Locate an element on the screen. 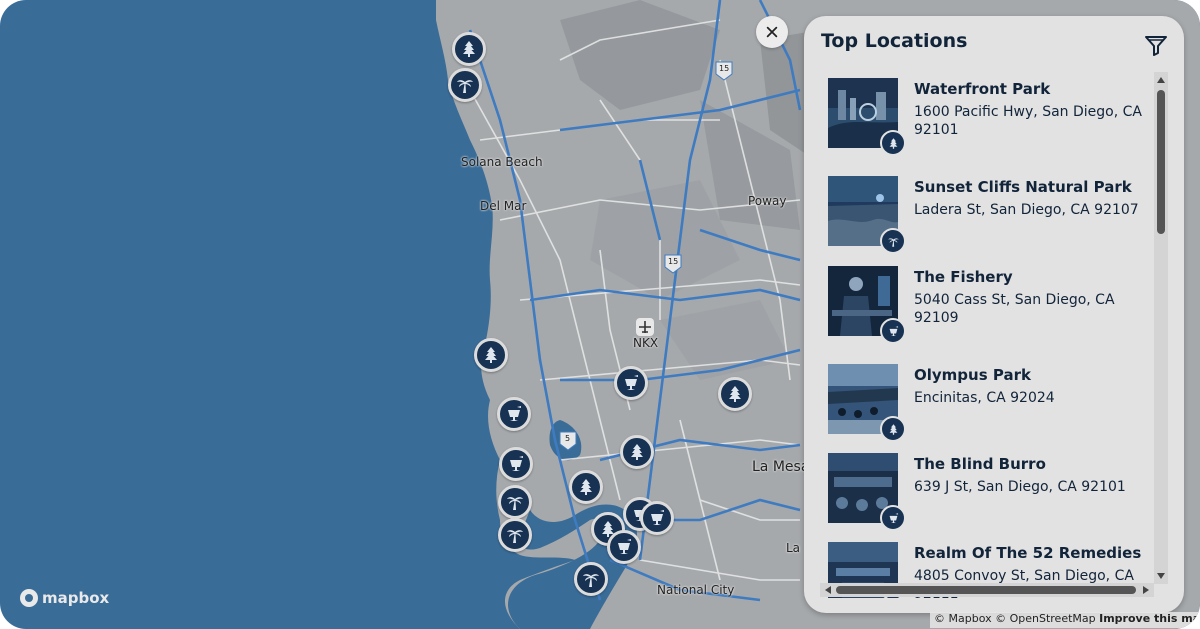 The width and height of the screenshot is (1200, 629). filter-button is located at coordinates (1156, 45).